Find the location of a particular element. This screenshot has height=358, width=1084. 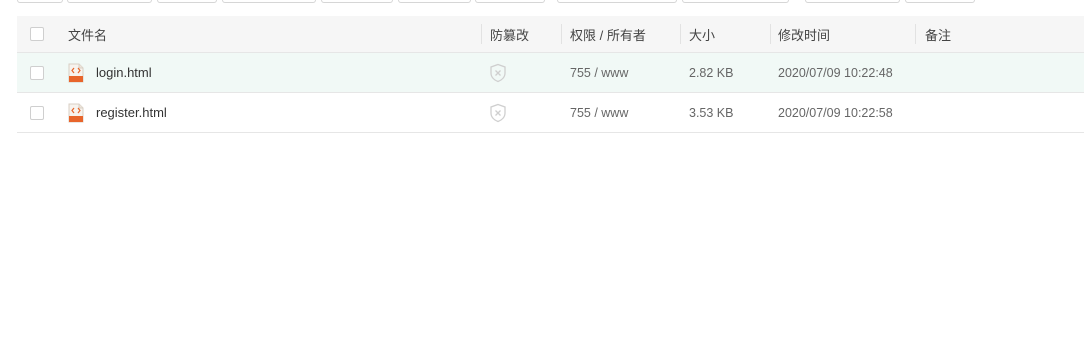

modified-time: 2020/07/09 10:22:48 is located at coordinates (835, 72).